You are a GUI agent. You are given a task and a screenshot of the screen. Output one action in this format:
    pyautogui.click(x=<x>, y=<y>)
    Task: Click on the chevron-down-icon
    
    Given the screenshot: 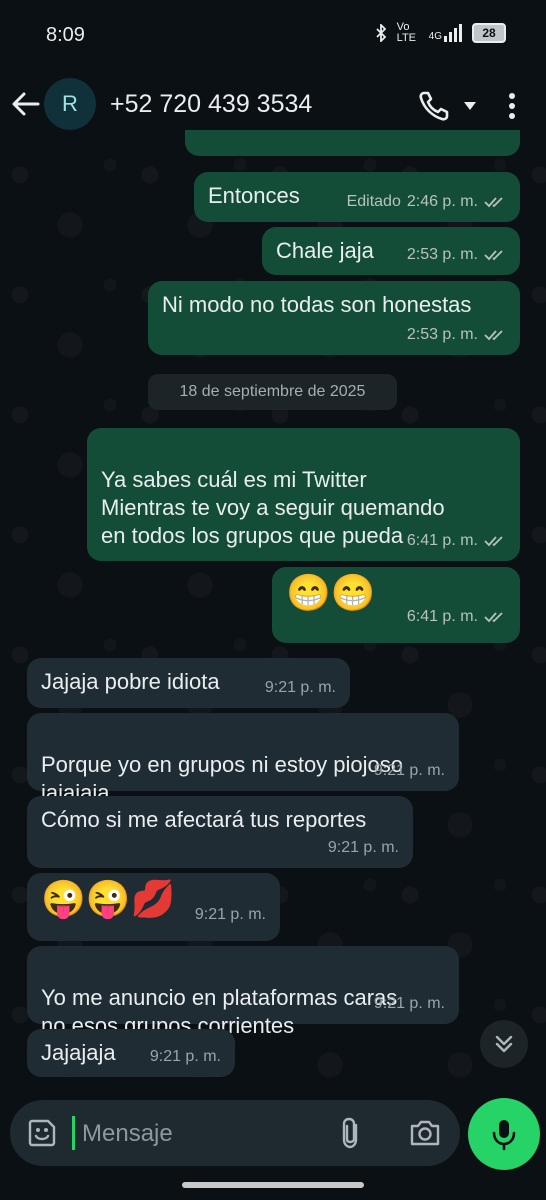 What is the action you would take?
    pyautogui.click(x=470, y=106)
    